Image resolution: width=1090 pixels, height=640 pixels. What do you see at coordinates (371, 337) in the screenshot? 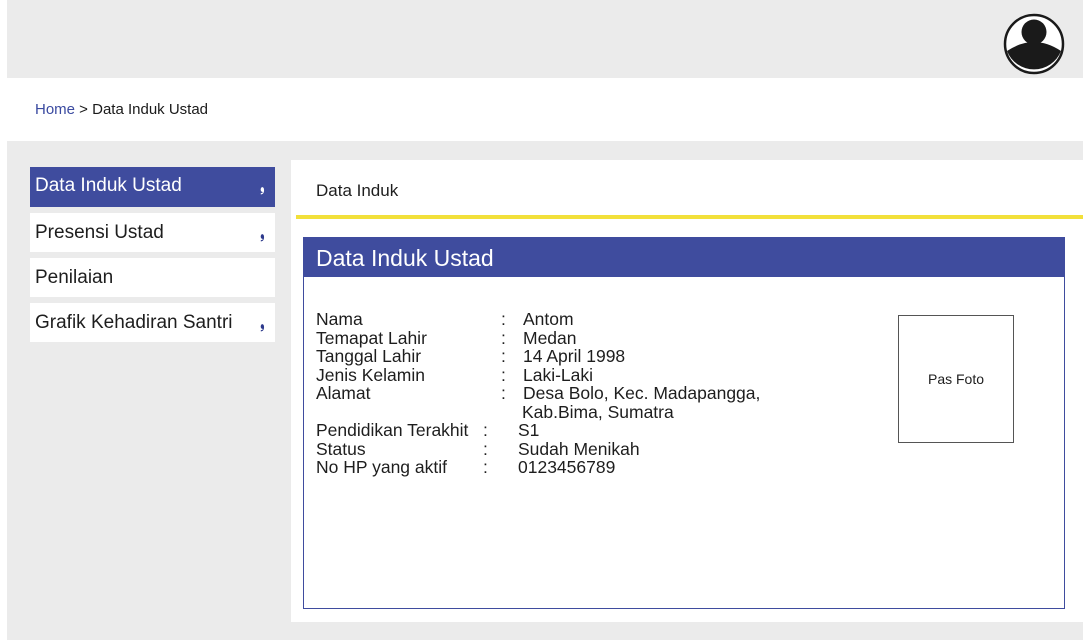
I see `field-label: Temapat Lahir` at bounding box center [371, 337].